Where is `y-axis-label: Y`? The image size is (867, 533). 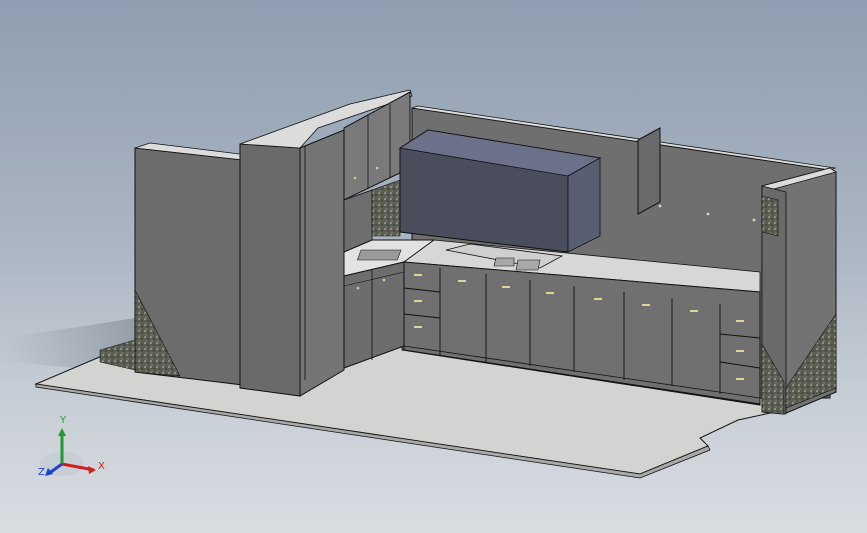
y-axis-label: Y is located at coordinates (63, 420).